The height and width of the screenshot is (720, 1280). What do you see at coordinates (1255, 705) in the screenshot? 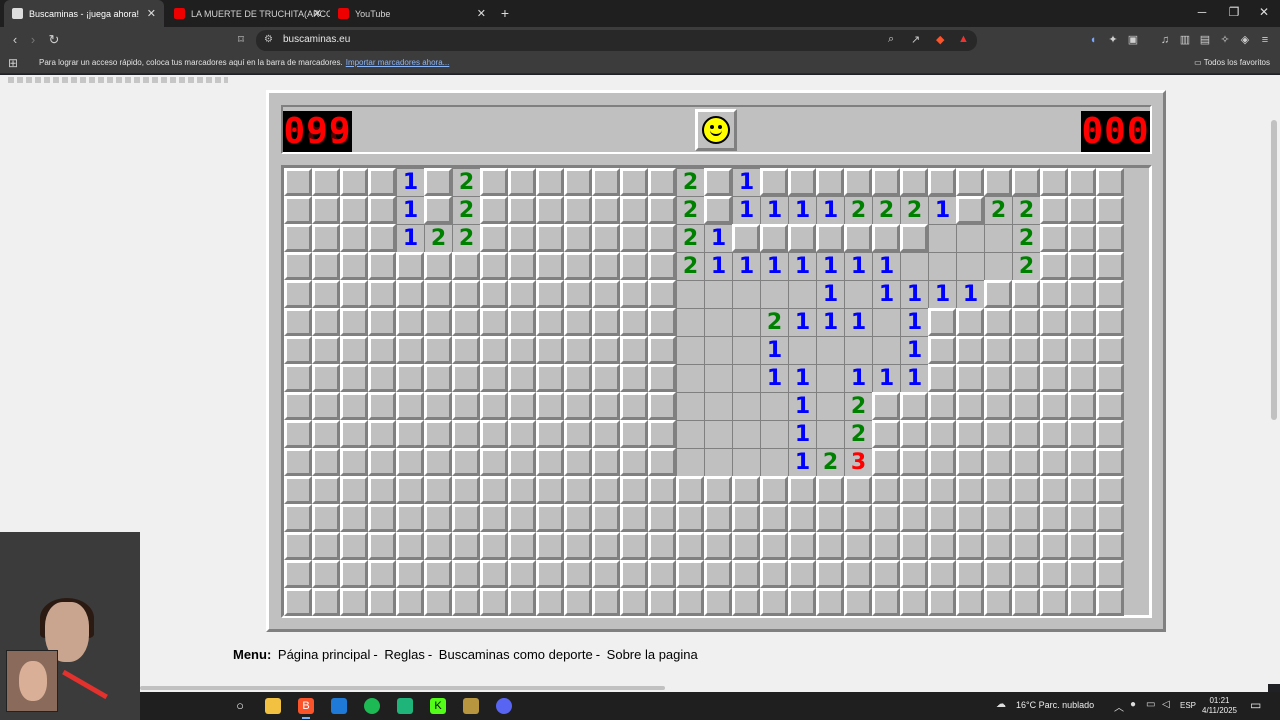
I see `notifications-icon: ▭` at bounding box center [1255, 705].